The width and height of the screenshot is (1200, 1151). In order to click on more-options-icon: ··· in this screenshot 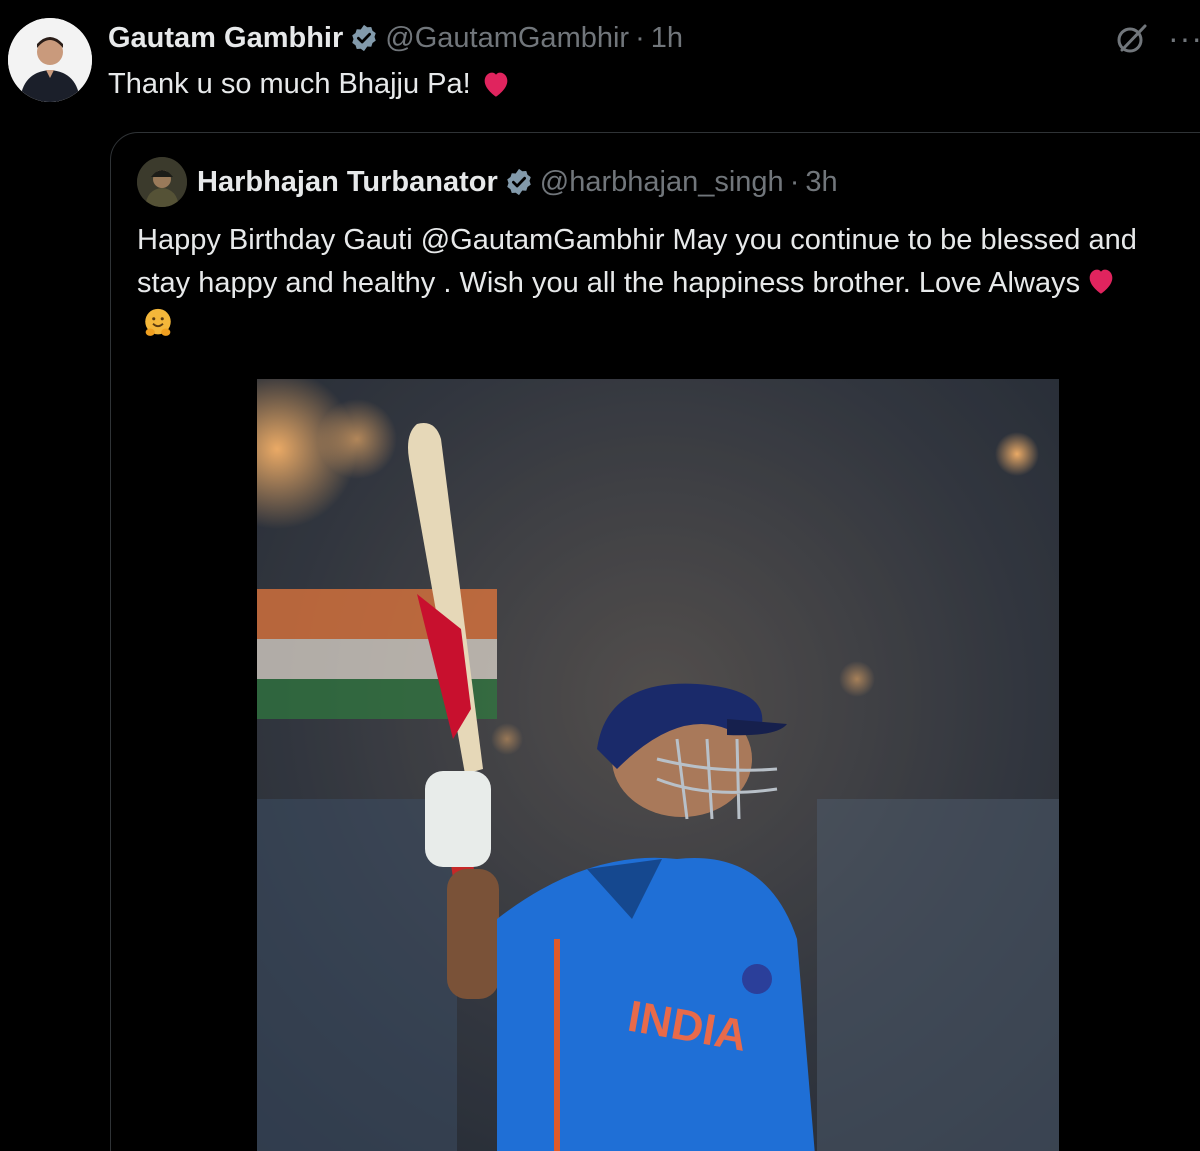, I will do `click(1184, 38)`.